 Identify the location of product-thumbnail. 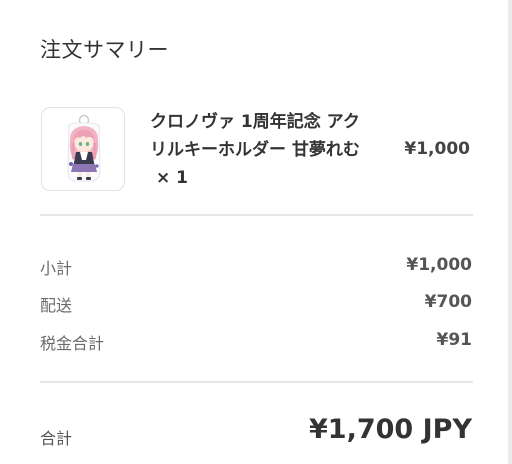
(83, 149).